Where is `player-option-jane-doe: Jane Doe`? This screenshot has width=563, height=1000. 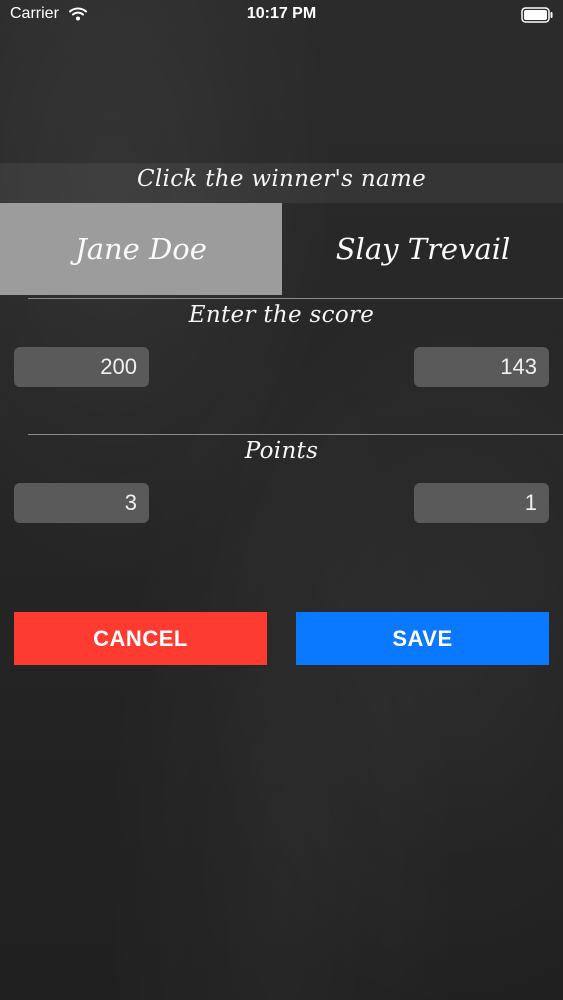 player-option-jane-doe: Jane Doe is located at coordinates (141, 249).